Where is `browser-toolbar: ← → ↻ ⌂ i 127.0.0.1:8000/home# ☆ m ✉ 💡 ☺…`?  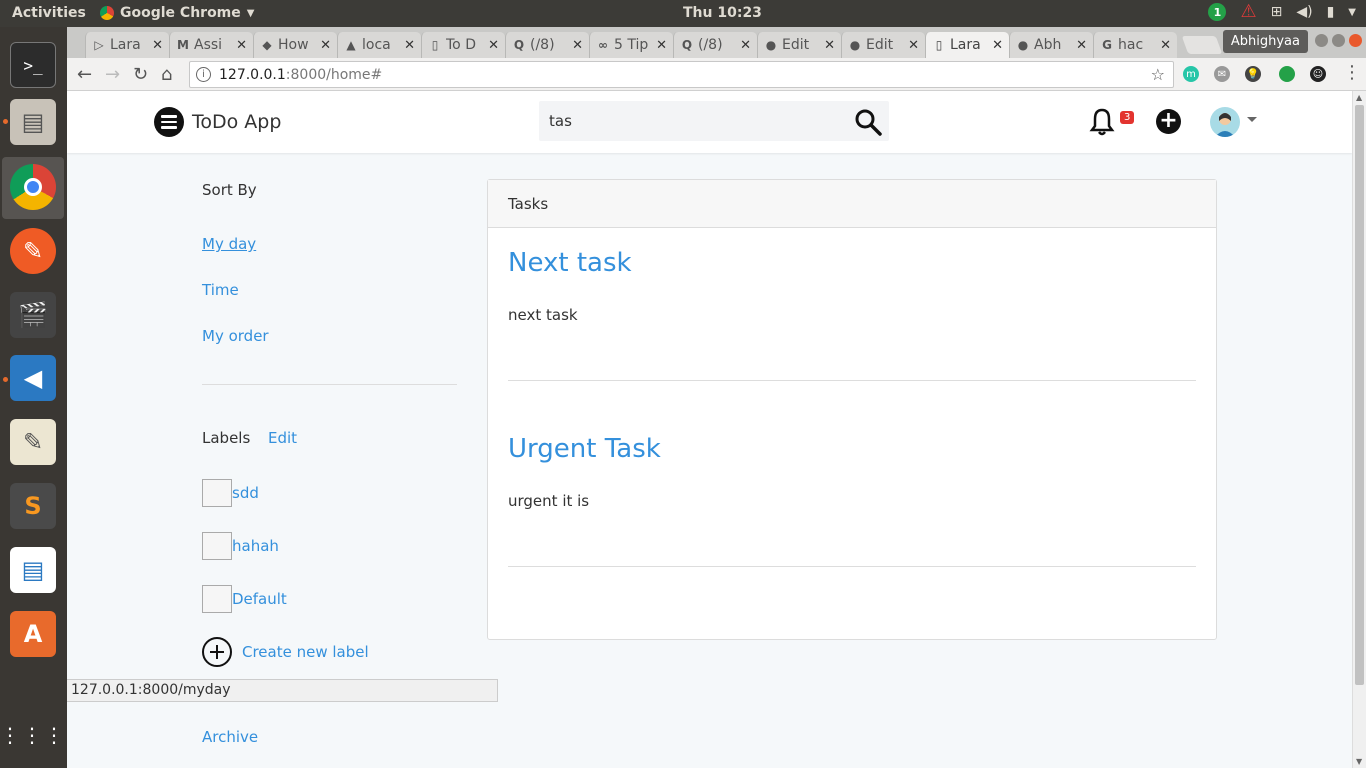
browser-toolbar: ← → ↻ ⌂ i 127.0.0.1:8000/home# ☆ m ✉ 💡 ☺… is located at coordinates (716, 74).